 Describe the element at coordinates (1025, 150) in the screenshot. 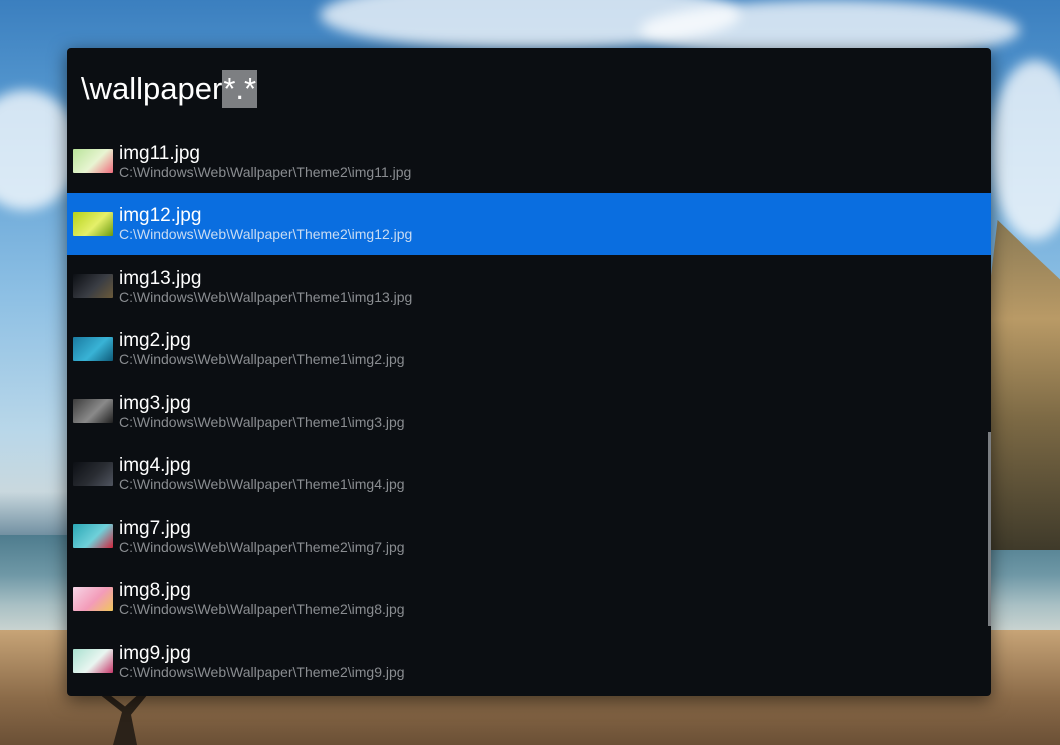

I see `cloud` at that location.